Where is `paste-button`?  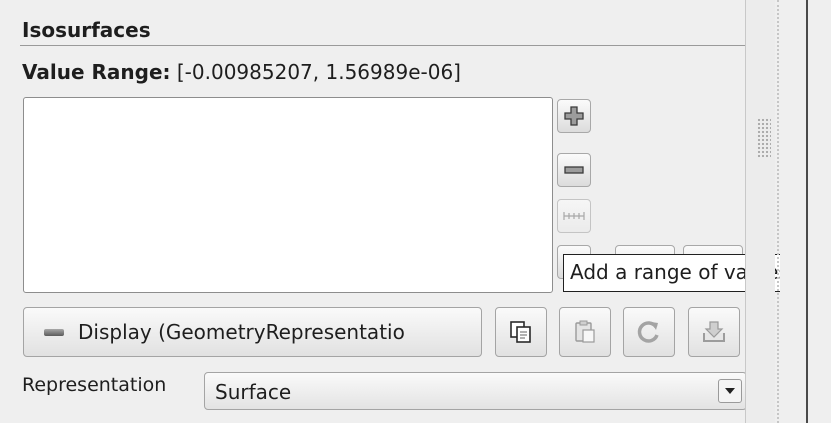 paste-button is located at coordinates (585, 332).